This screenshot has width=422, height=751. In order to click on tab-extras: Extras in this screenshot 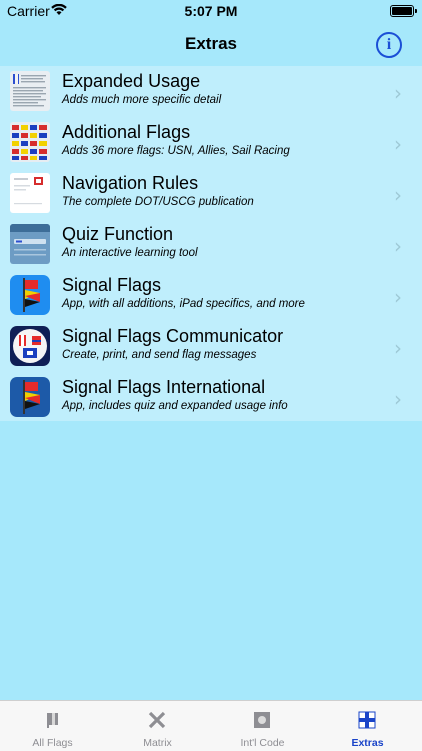, I will do `click(367, 726)`.